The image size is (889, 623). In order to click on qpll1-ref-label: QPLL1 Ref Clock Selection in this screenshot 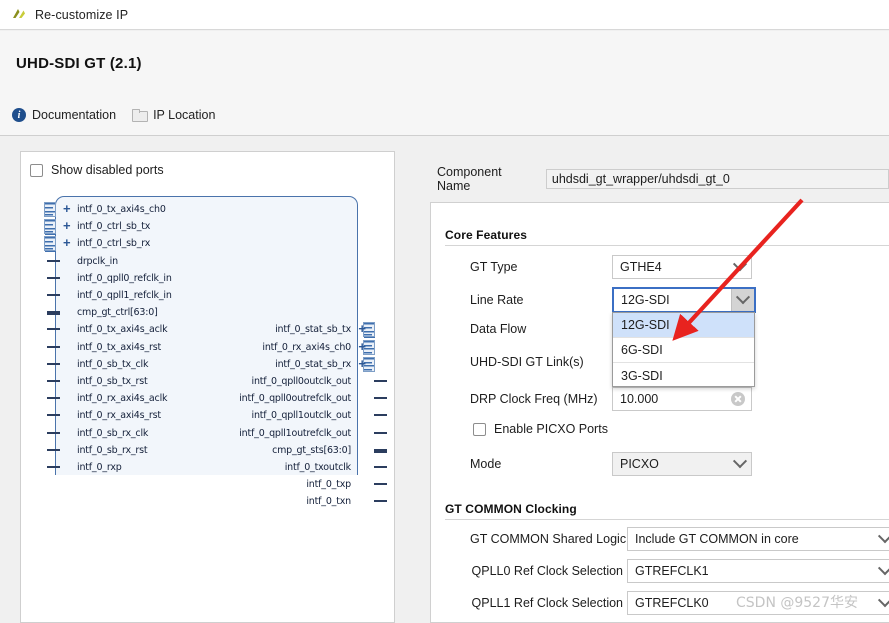, I will do `click(547, 603)`.